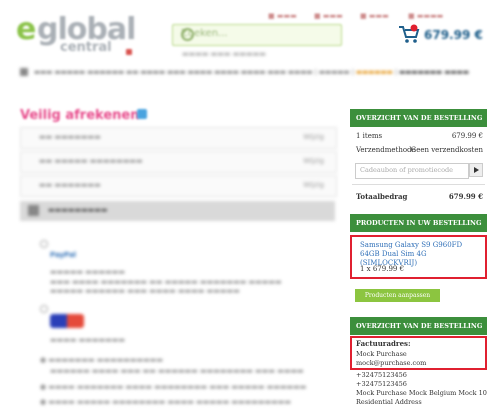 The image size is (487, 412). I want to click on card-logo-icon, so click(67, 321).